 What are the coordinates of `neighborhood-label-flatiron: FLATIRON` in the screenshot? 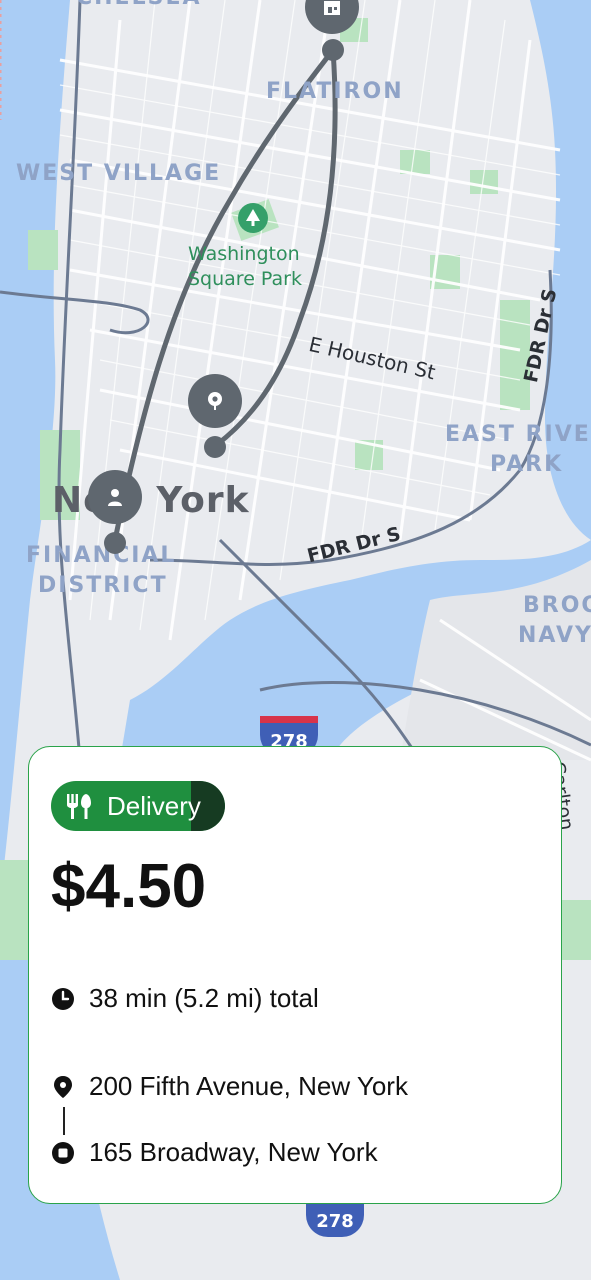 It's located at (335, 91).